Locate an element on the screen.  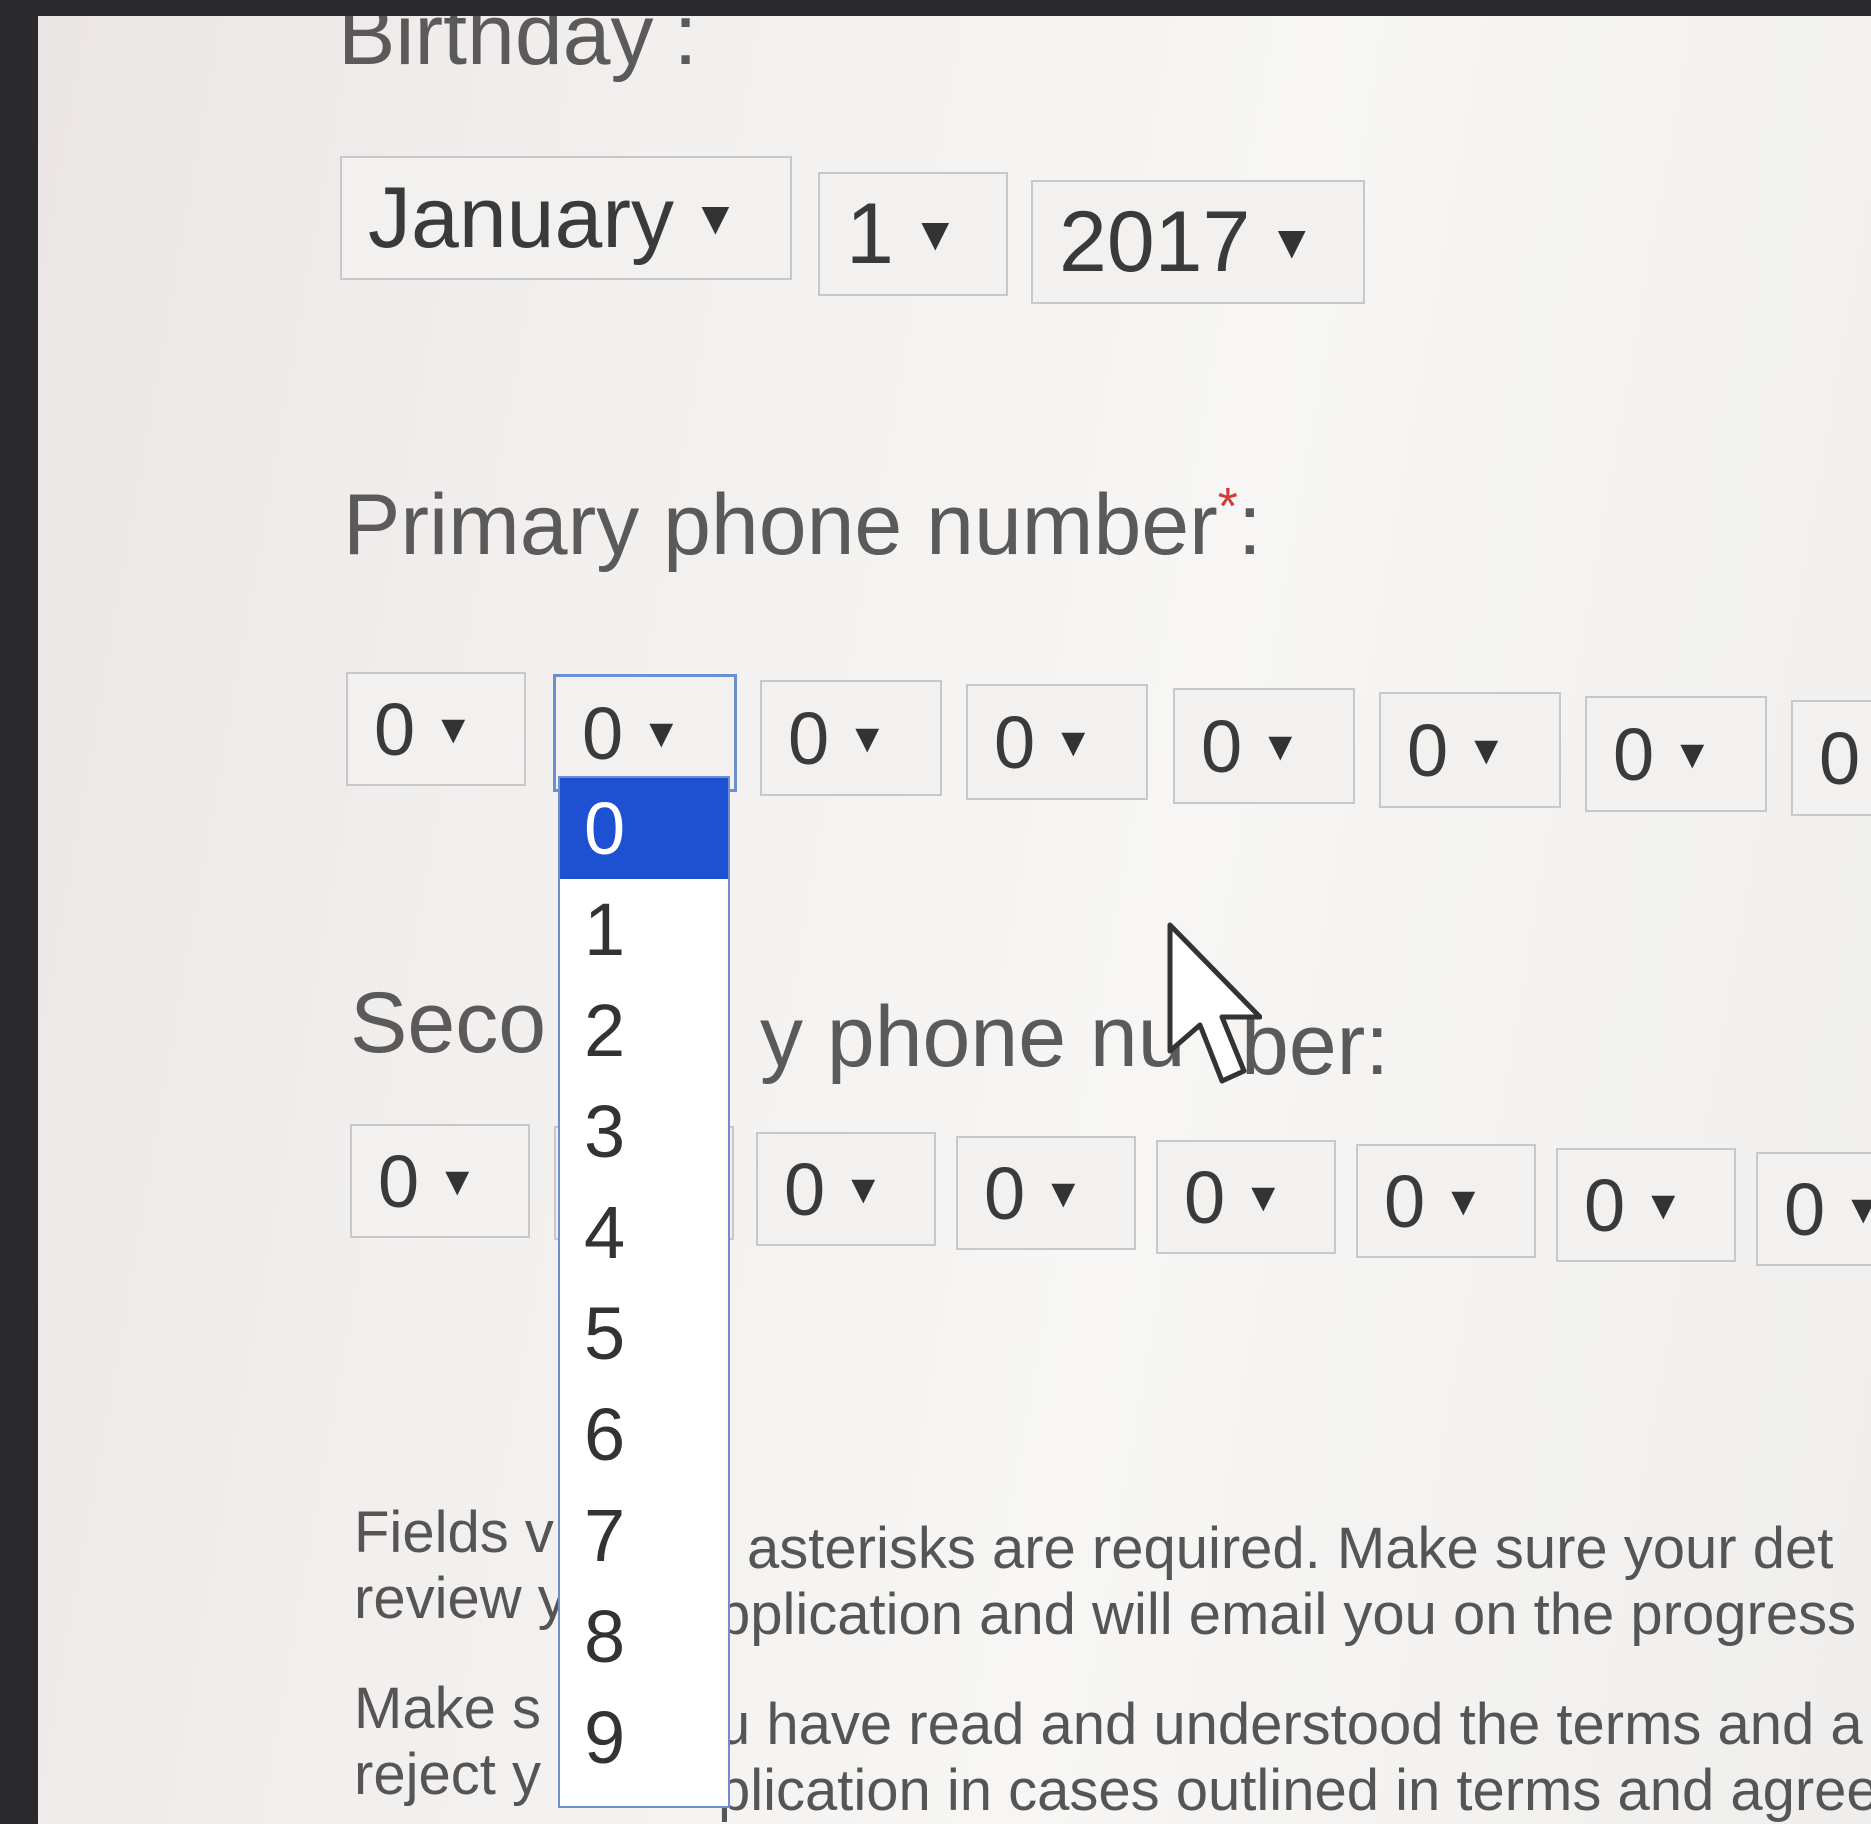
birth-month-value: January is located at coordinates (521, 217).